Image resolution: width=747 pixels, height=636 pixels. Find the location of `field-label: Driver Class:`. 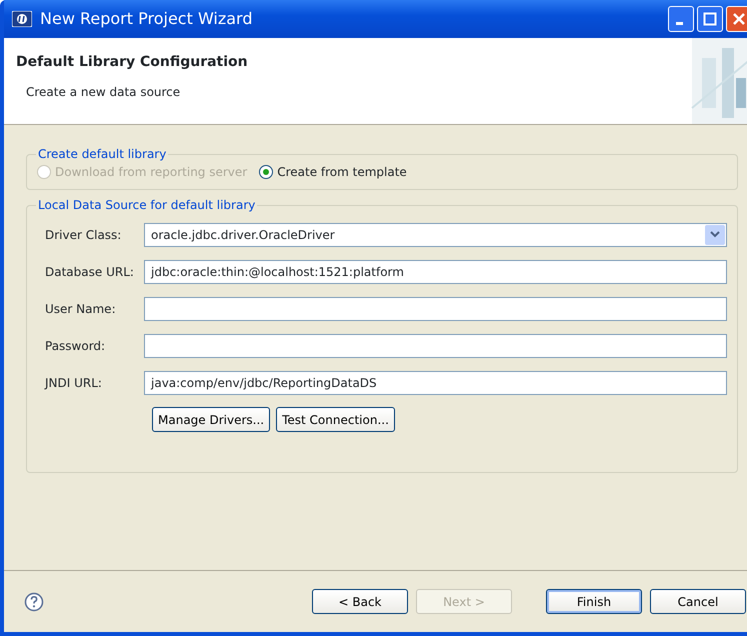

field-label: Driver Class: is located at coordinates (83, 235).